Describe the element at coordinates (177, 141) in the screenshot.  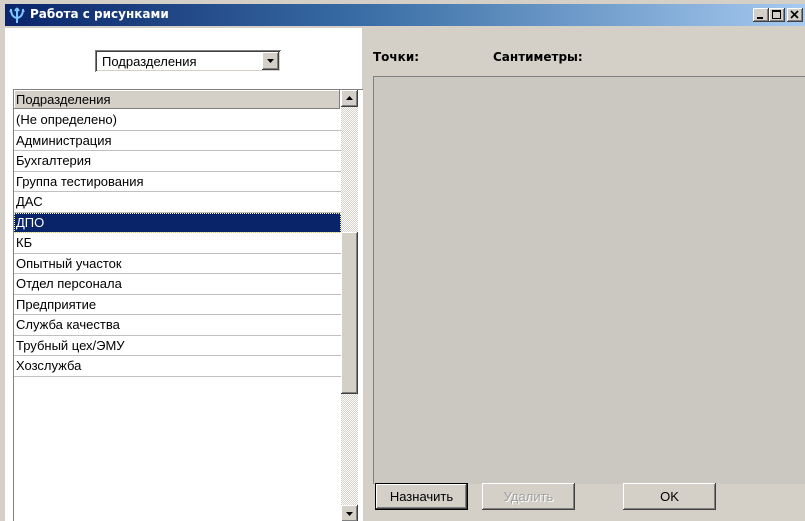
I see `list-item: Администрация` at that location.